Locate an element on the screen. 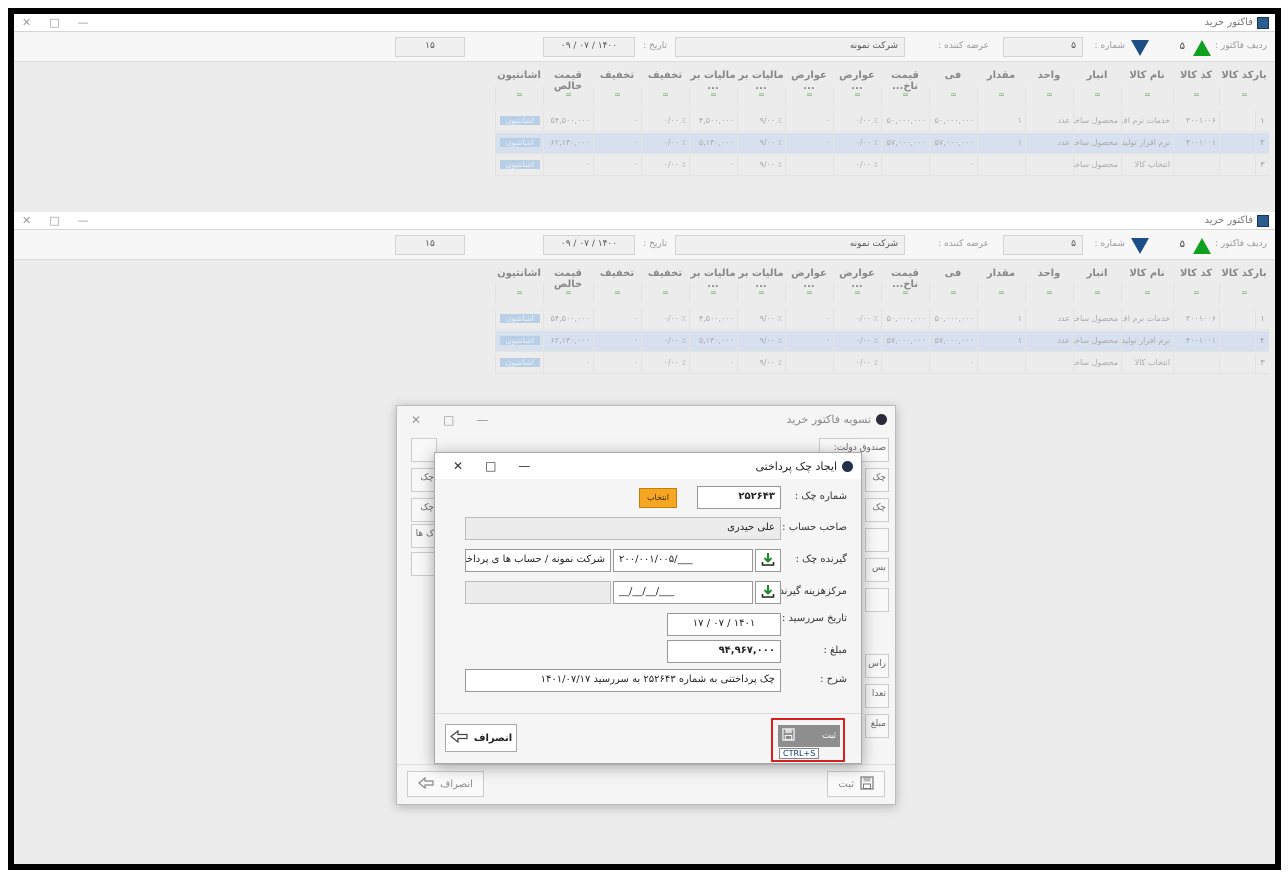 The height and width of the screenshot is (877, 1288). cell-tax2: ۰ is located at coordinates (713, 165).